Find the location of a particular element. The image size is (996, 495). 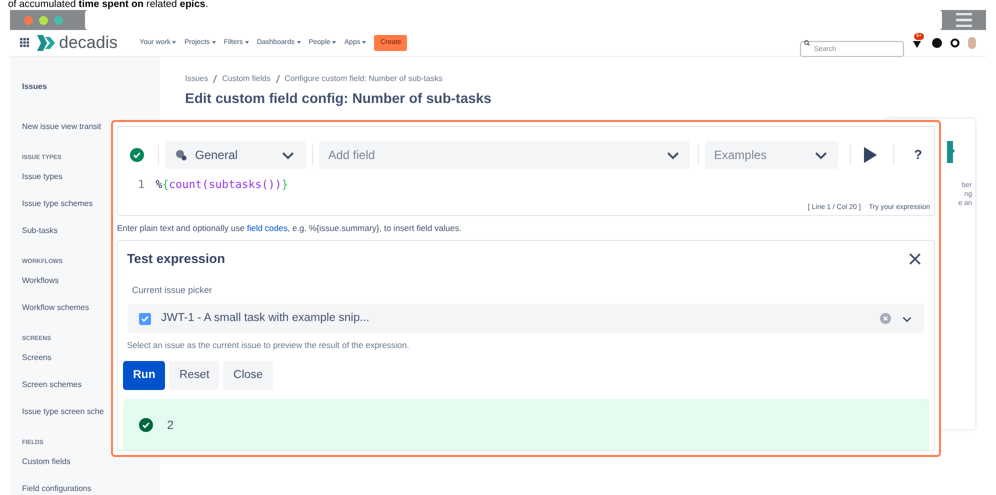

help-icon is located at coordinates (937, 43).